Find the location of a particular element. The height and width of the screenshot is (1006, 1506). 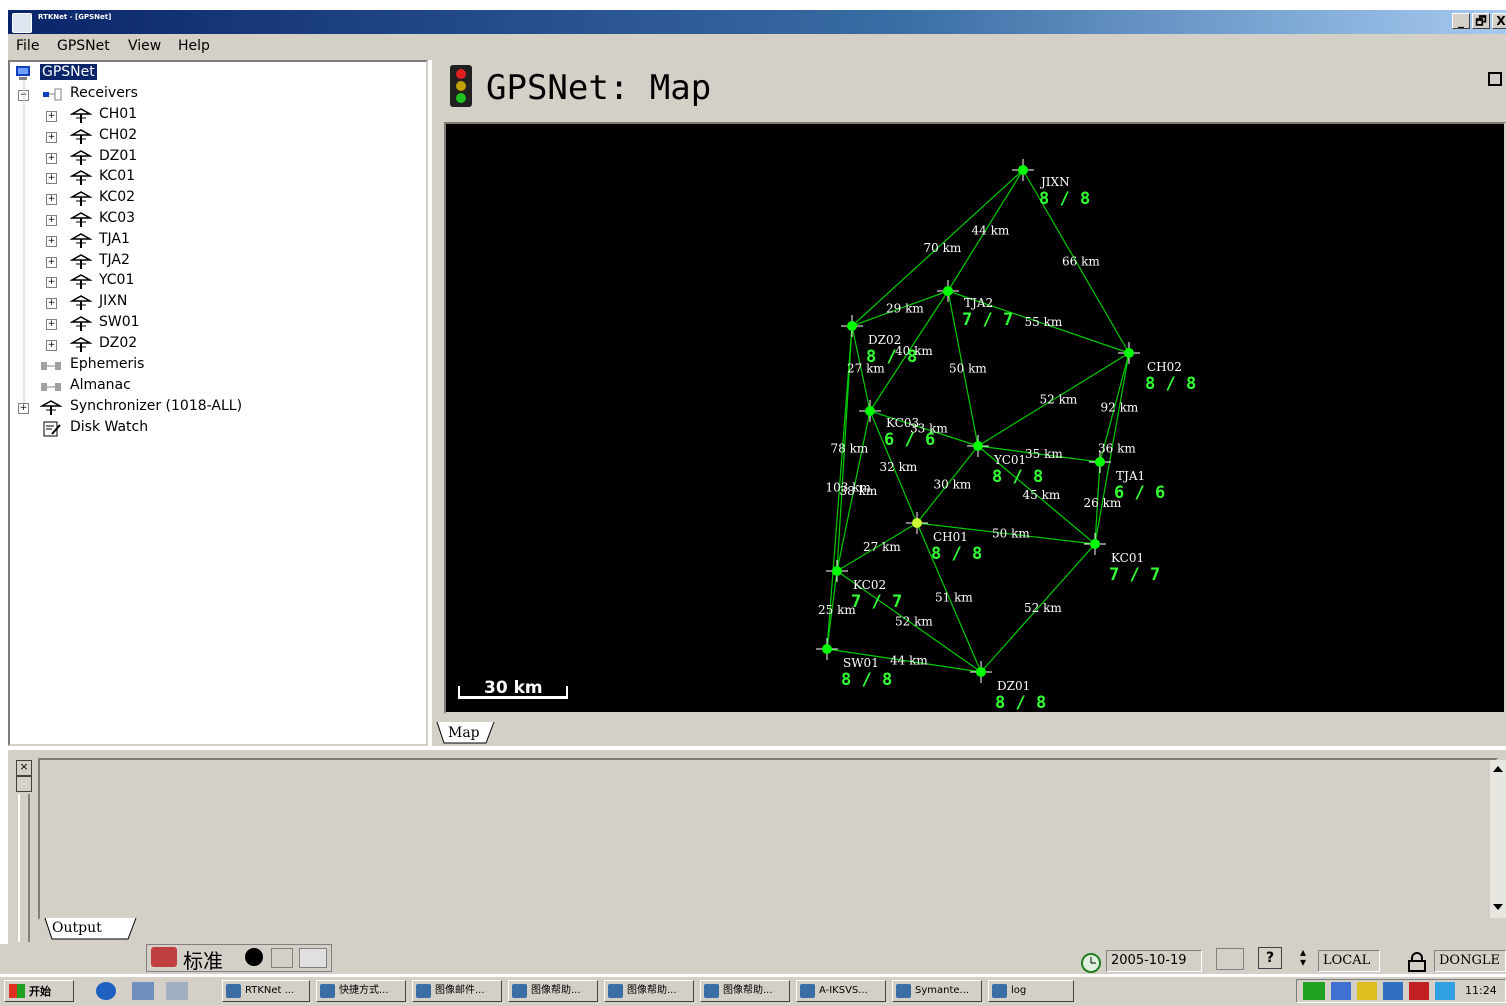

tree-receiver-label: KC03 is located at coordinates (117, 218).